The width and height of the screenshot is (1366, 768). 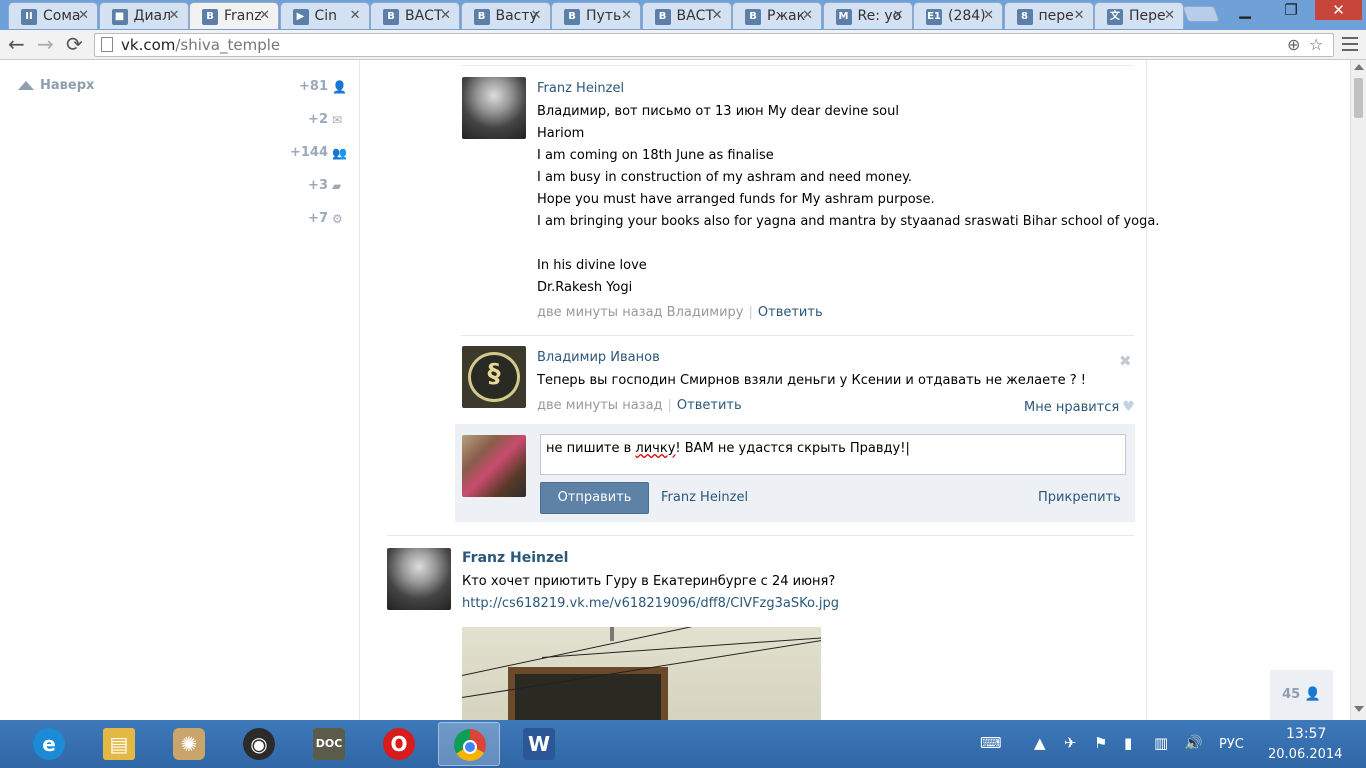 What do you see at coordinates (991, 743) in the screenshot?
I see `keyboard-icon: ⌨` at bounding box center [991, 743].